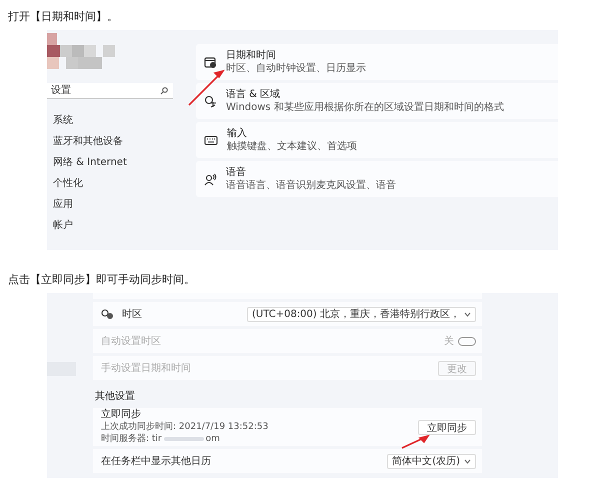 The height and width of the screenshot is (488, 601). What do you see at coordinates (211, 140) in the screenshot?
I see `keyboard-icon` at bounding box center [211, 140].